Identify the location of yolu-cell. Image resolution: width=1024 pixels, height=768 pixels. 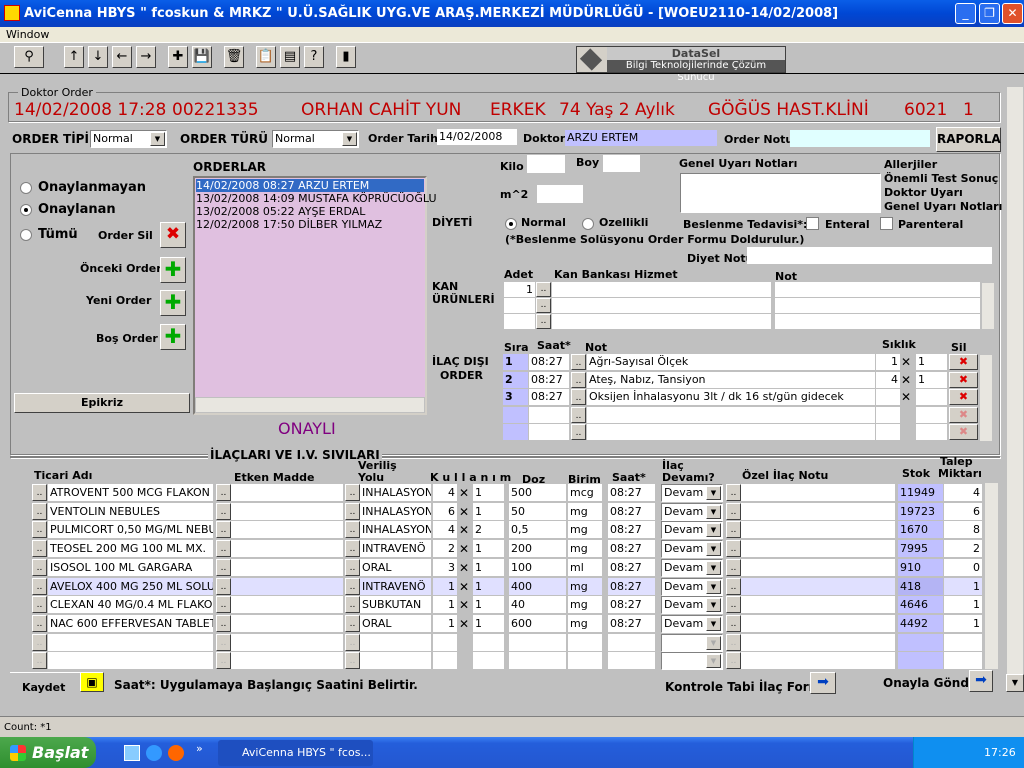
(395, 661).